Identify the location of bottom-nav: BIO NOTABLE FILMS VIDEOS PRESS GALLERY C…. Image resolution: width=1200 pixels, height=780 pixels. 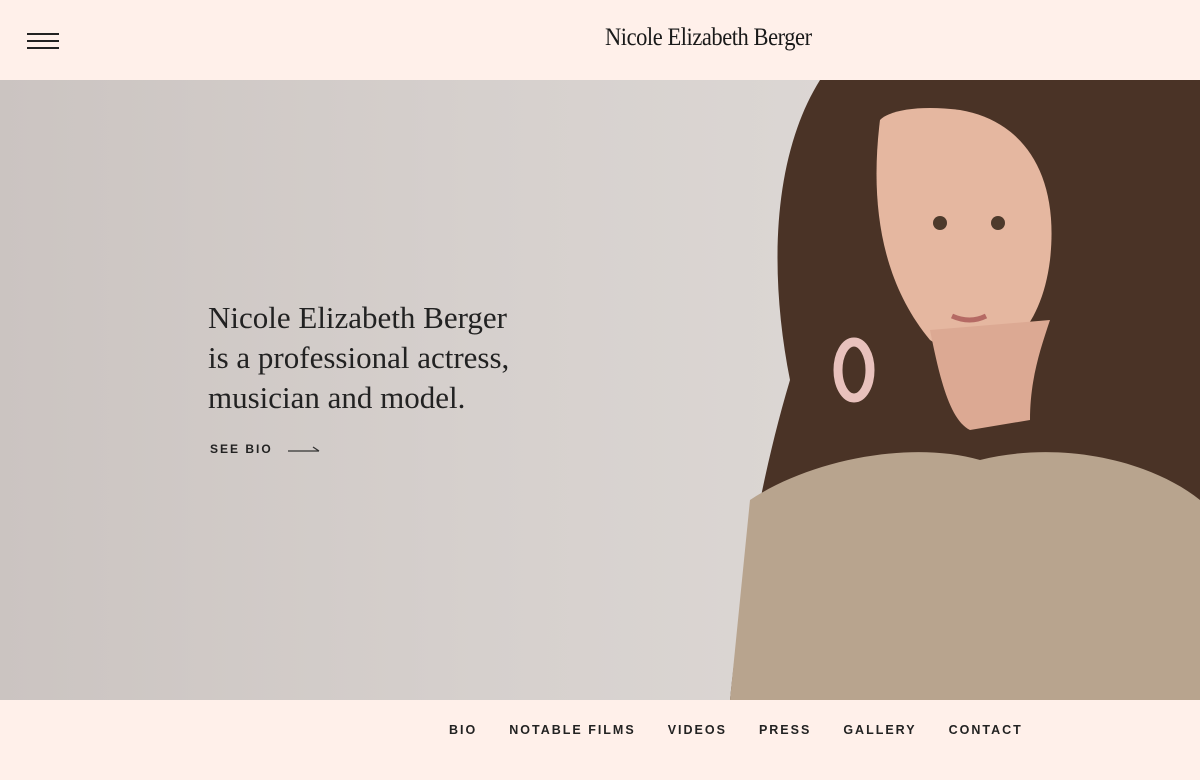
(600, 740).